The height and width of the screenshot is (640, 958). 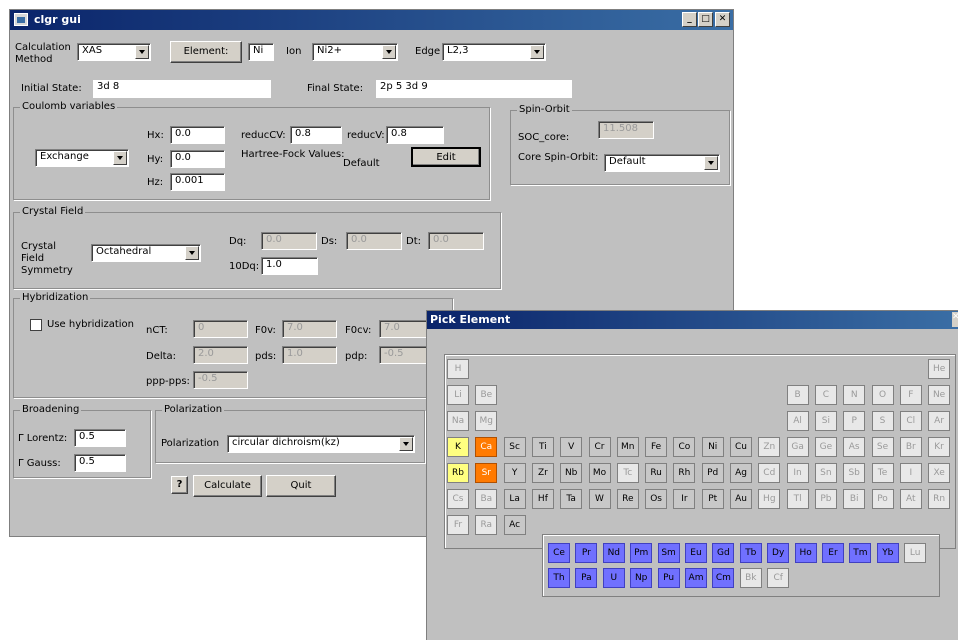 I want to click on element-cell-er: Er, so click(x=833, y=553).